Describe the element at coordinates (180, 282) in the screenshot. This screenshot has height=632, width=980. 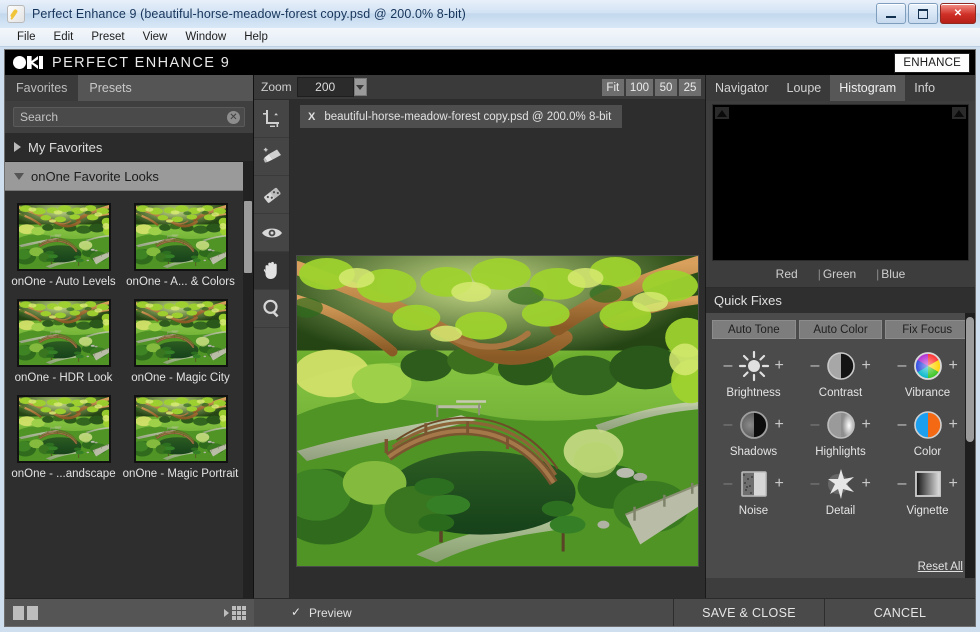
I see `preset-label: onOne - A... & Colors` at that location.